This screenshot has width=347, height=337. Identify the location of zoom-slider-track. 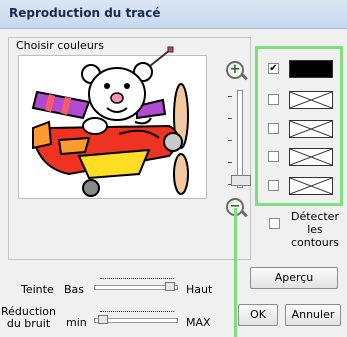
(240, 139).